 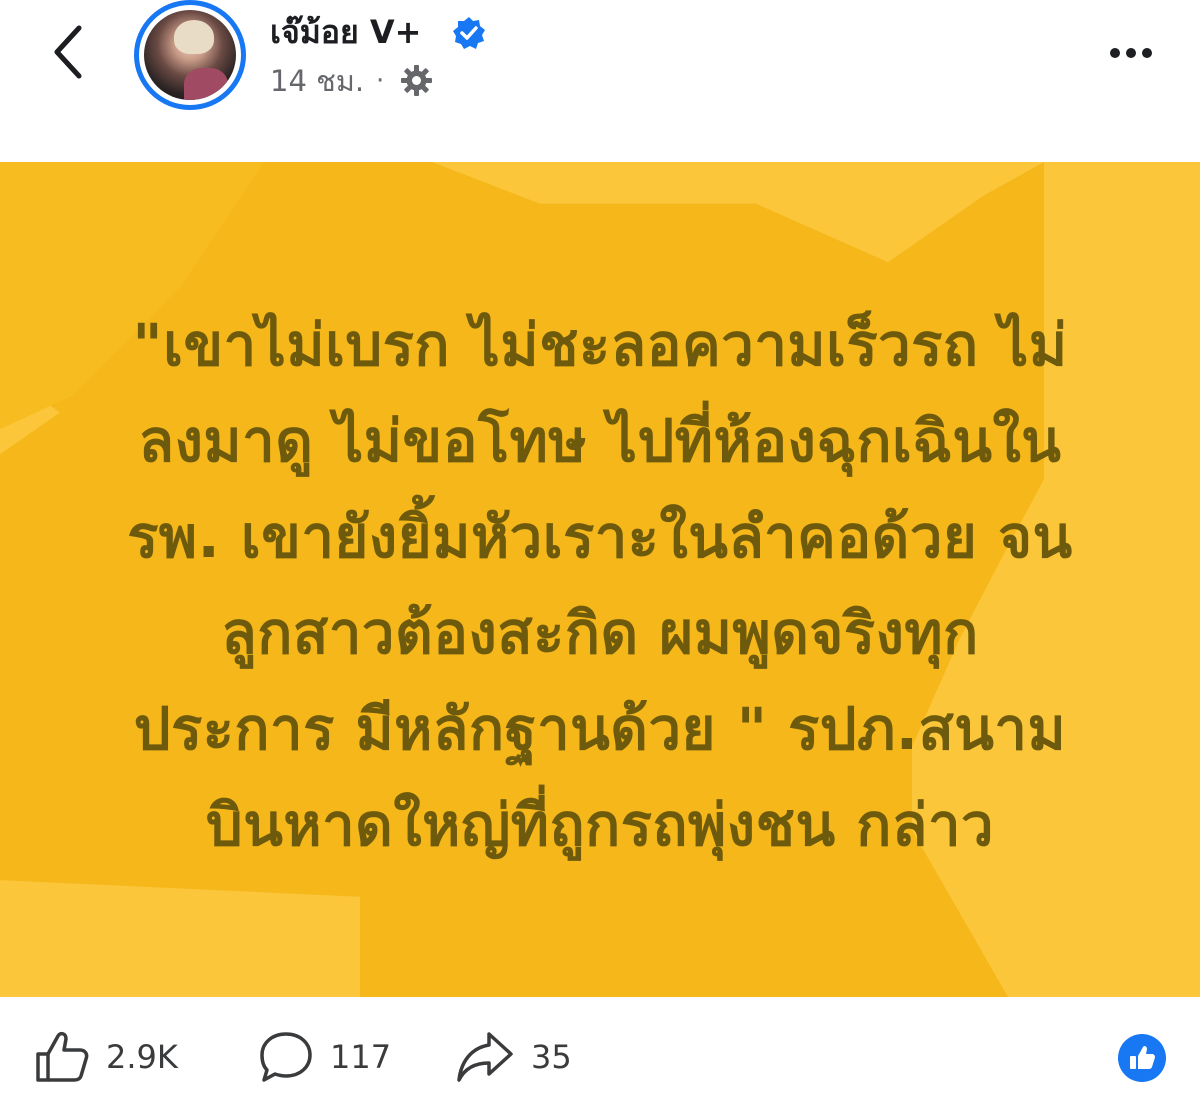 I want to click on like-button: 2.9K, so click(x=106, y=1057).